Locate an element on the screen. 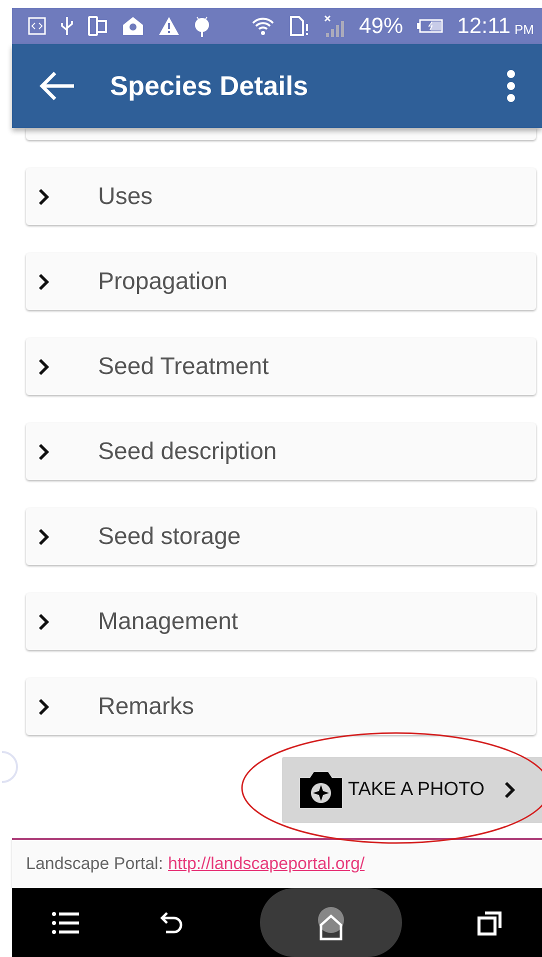  wifi-icon is located at coordinates (263, 26).